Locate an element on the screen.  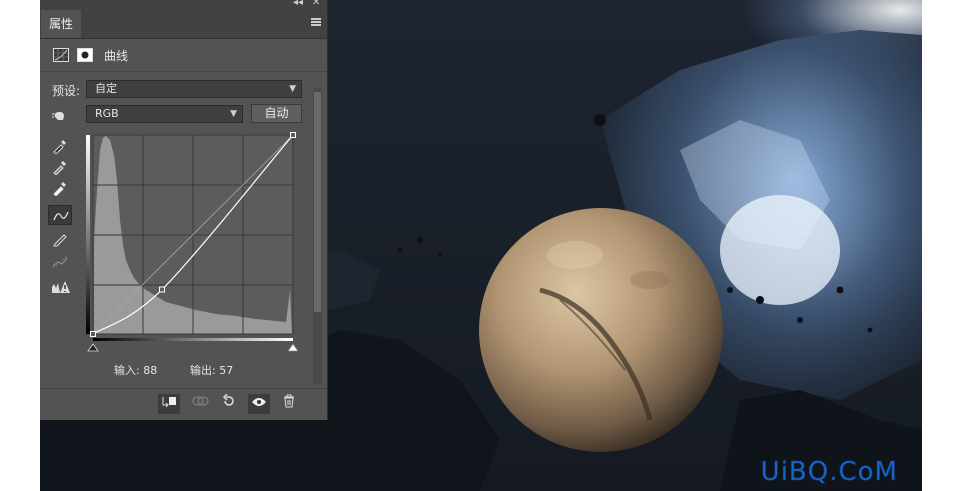
scrollbar-thumb is located at coordinates (317, 202).